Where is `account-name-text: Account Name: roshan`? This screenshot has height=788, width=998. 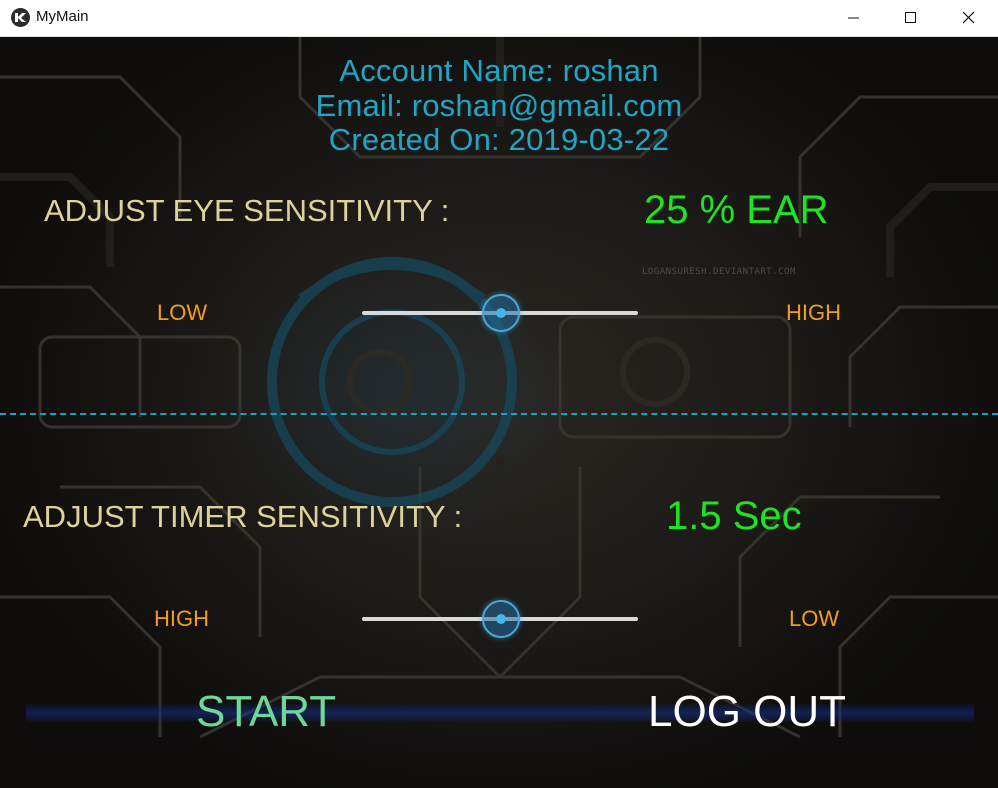 account-name-text: Account Name: roshan is located at coordinates (499, 70).